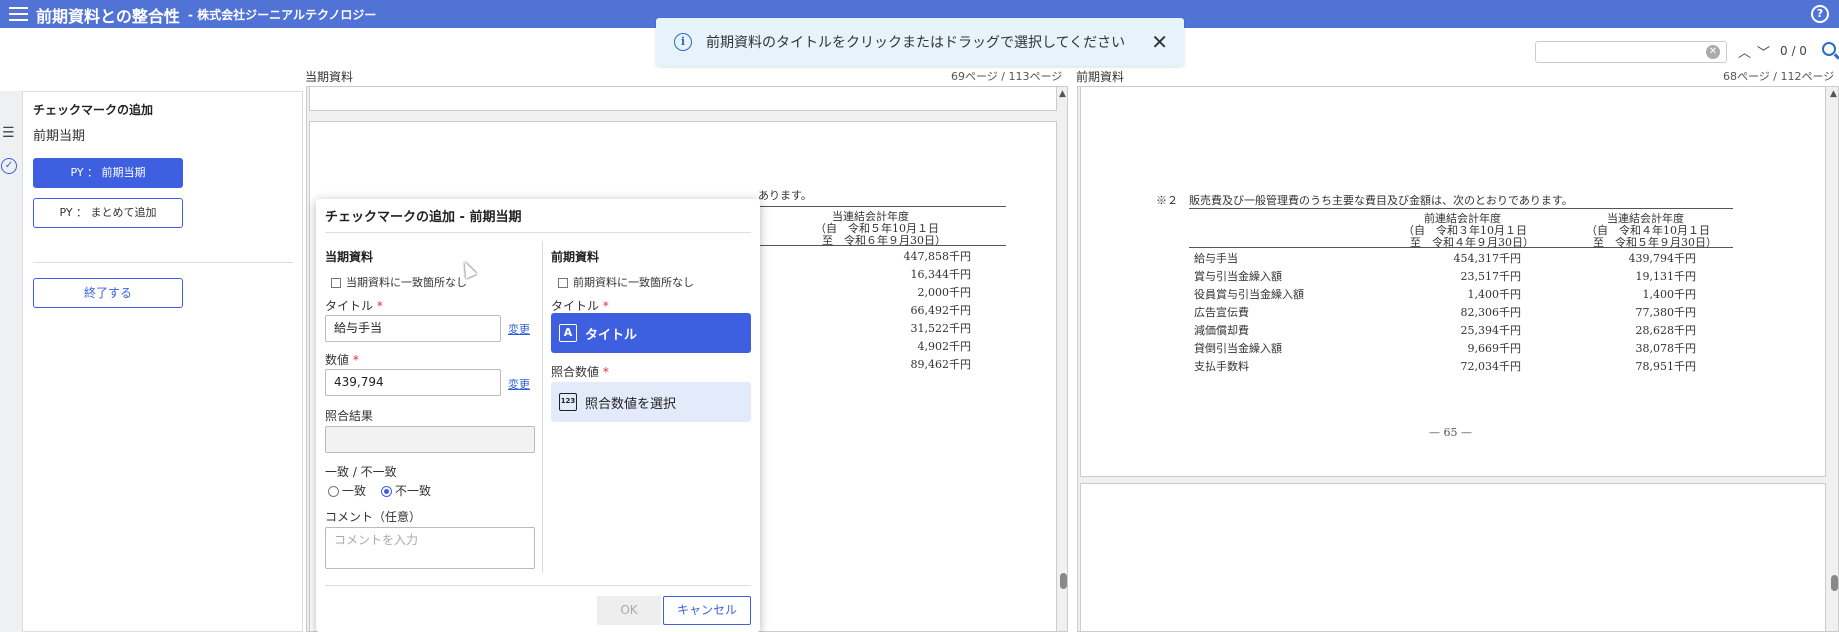 Image resolution: width=1839 pixels, height=632 pixels. What do you see at coordinates (1641, 258) in the screenshot?
I see `row-current-value: 439,794千円` at bounding box center [1641, 258].